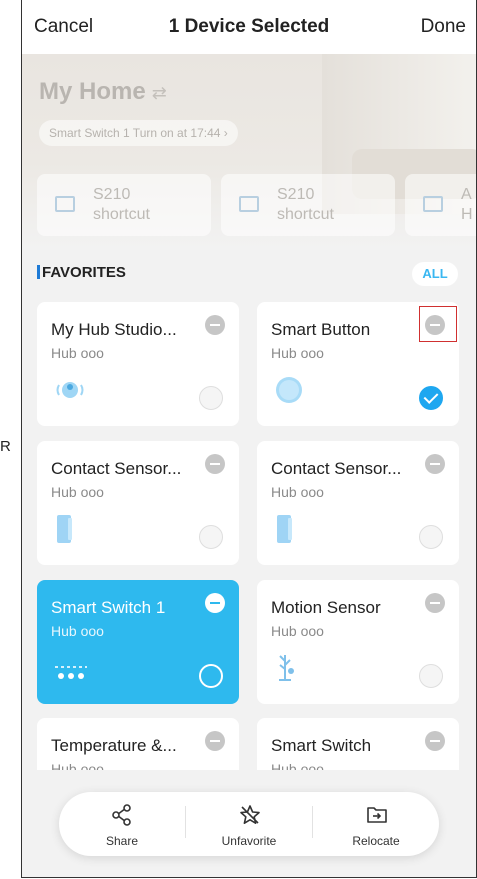 This screenshot has width=477, height=879. I want to click on favorites-heading: FAVORITES, so click(81, 272).